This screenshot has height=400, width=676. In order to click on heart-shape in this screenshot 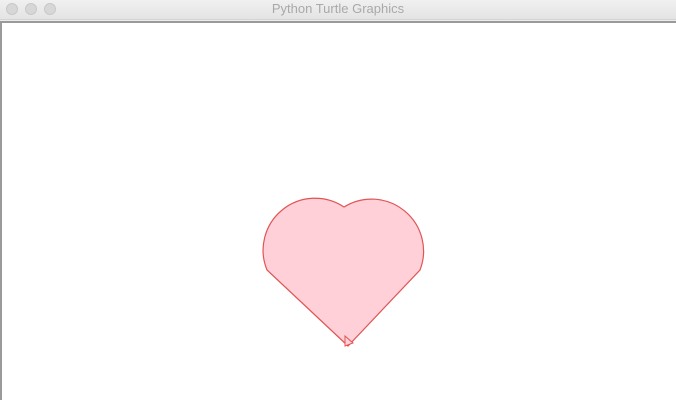, I will do `click(343, 272)`.